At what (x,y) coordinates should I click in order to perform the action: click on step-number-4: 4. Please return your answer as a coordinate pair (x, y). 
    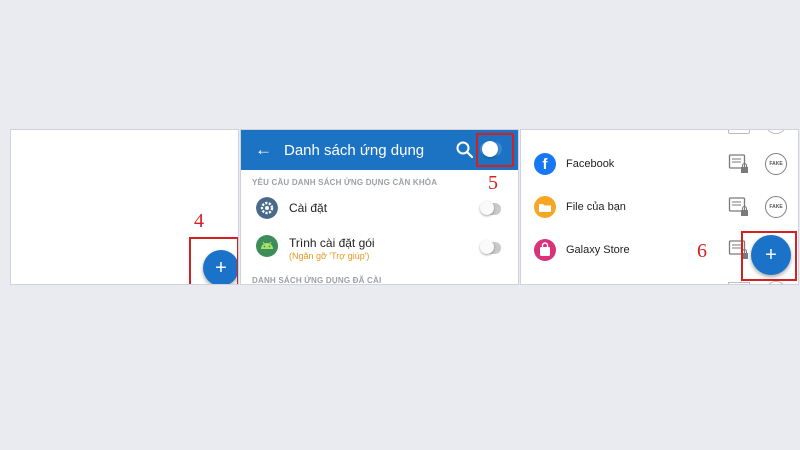
    Looking at the image, I should click on (199, 221).